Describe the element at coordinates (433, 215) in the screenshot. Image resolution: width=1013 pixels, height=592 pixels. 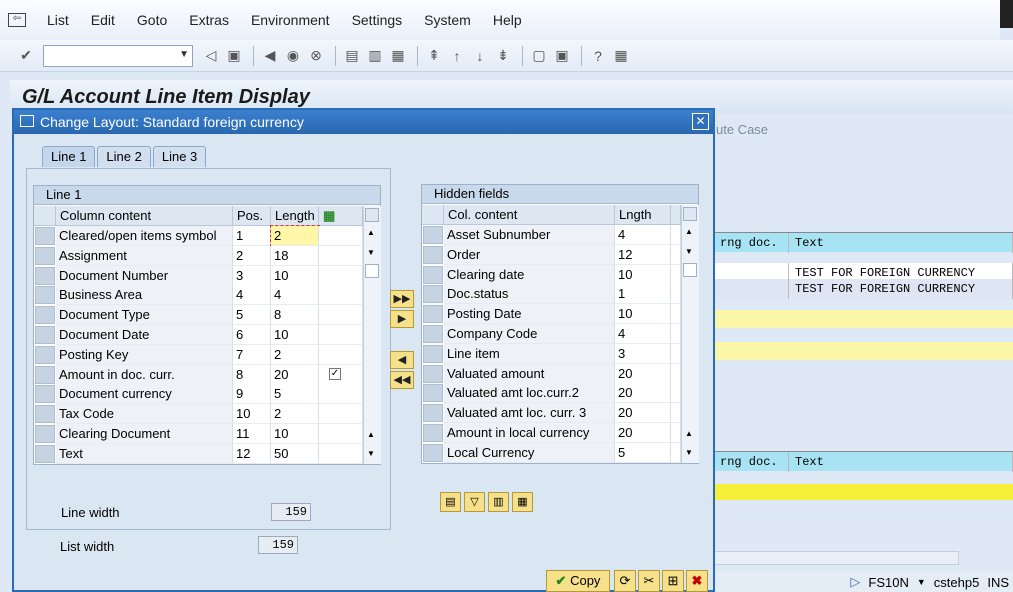
I see `select-all-header` at that location.